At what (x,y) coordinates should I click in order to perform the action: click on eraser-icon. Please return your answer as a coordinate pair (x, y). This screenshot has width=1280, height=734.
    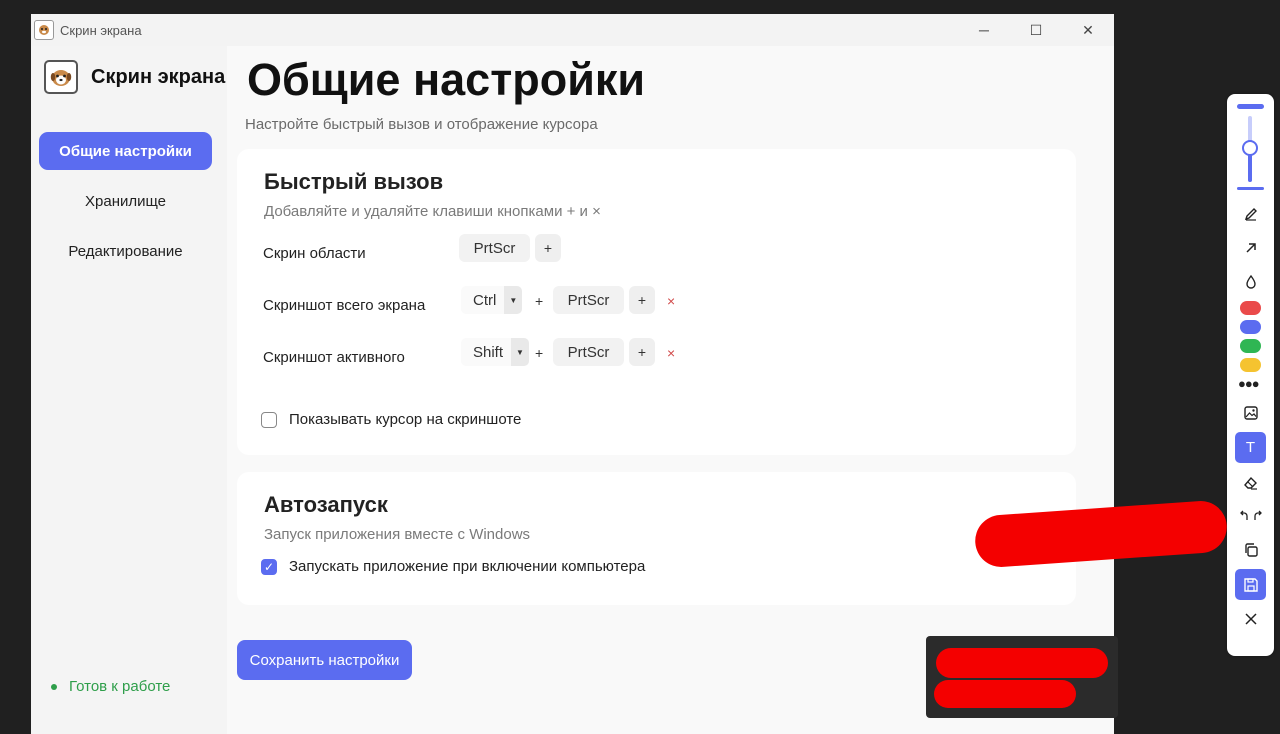
    Looking at the image, I should click on (1250, 482).